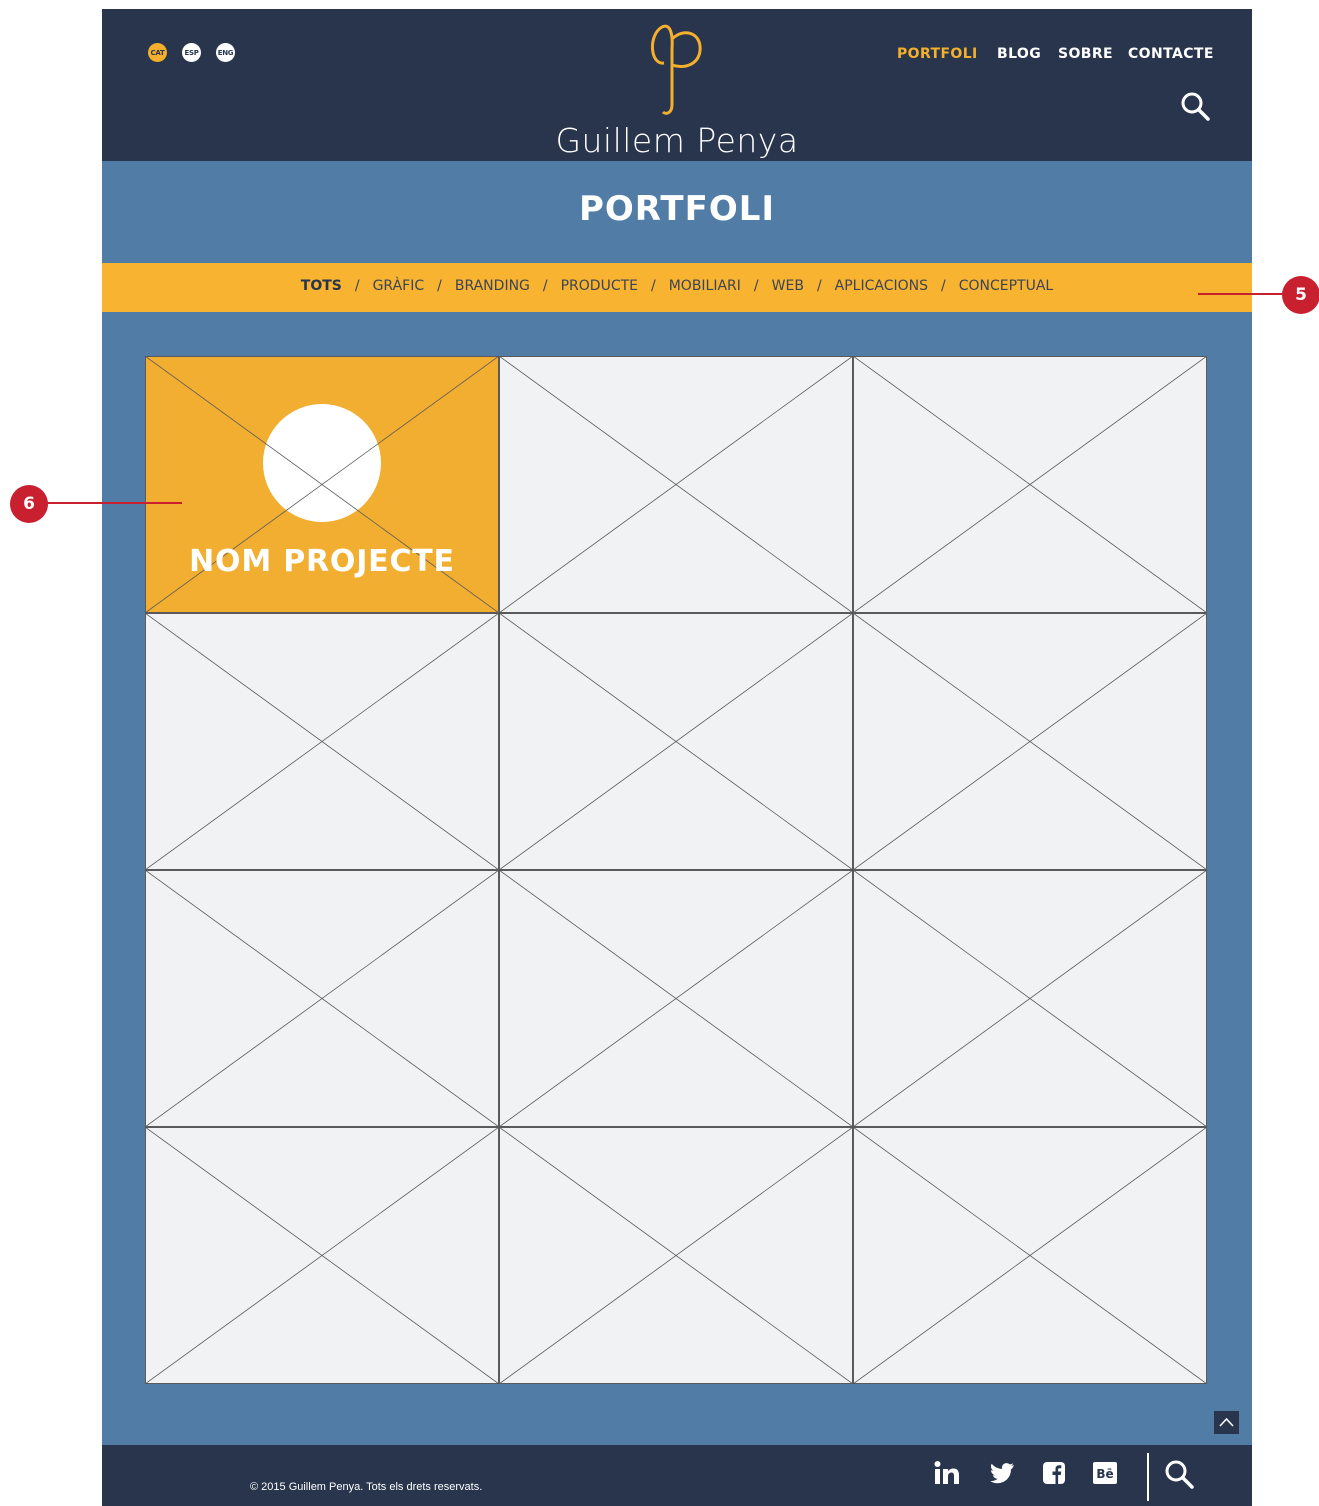 The image size is (1319, 1506). I want to click on filter-mobiliari: MOBILIARI, so click(705, 286).